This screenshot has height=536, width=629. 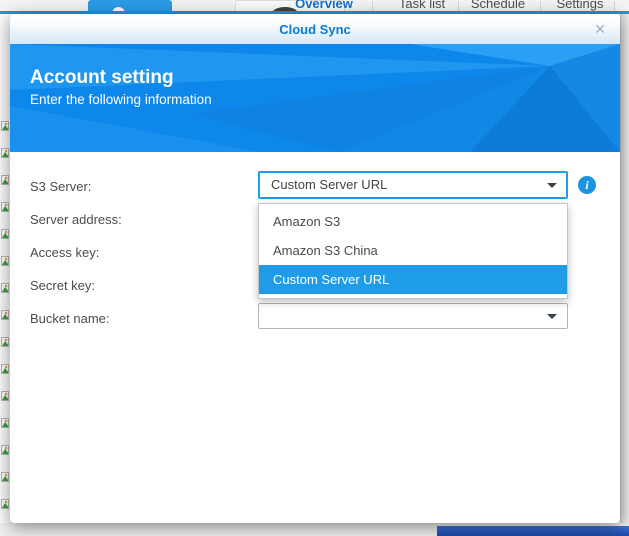 I want to click on dialog-titlebar: Cloud Sync ✕, so click(x=315, y=29).